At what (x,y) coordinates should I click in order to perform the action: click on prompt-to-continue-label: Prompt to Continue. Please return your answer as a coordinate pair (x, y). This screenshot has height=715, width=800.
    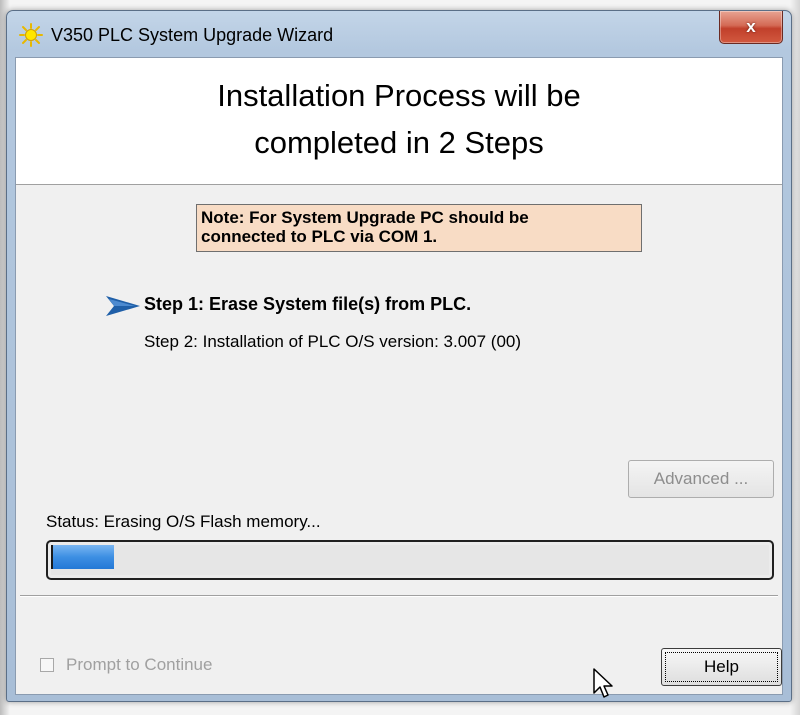
    Looking at the image, I should click on (139, 664).